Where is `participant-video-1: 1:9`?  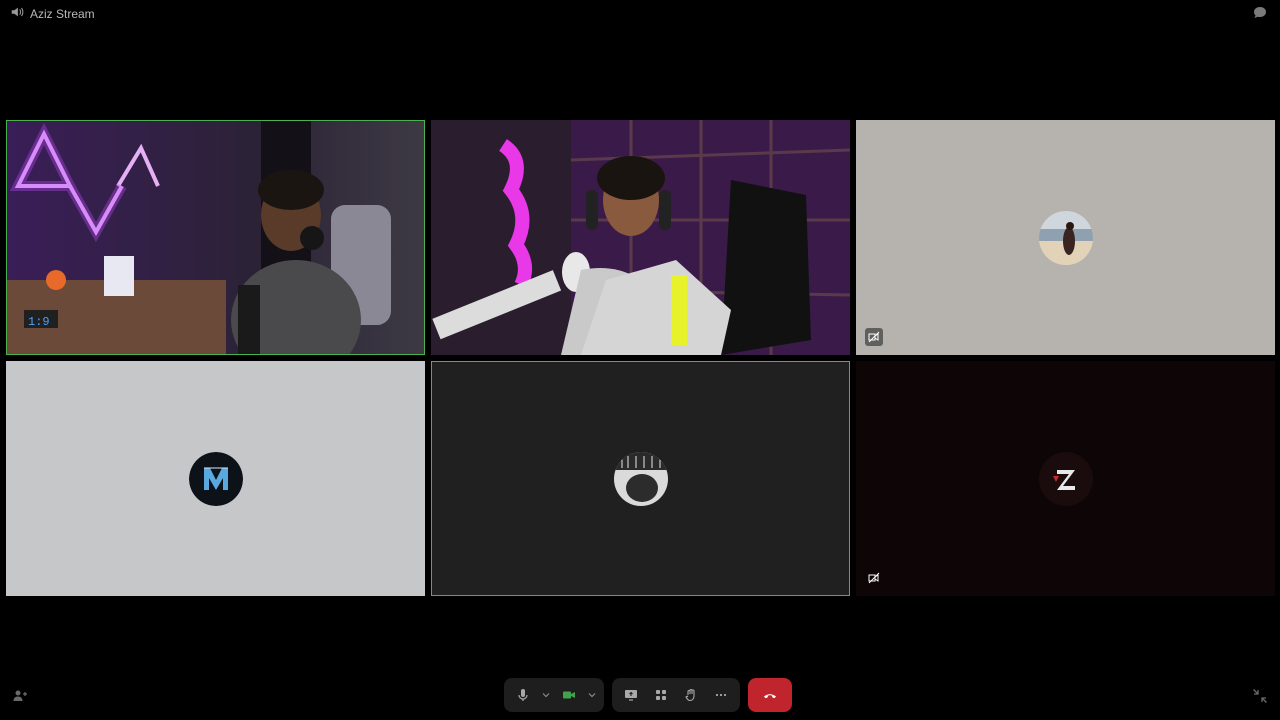 participant-video-1: 1:9 is located at coordinates (215, 237).